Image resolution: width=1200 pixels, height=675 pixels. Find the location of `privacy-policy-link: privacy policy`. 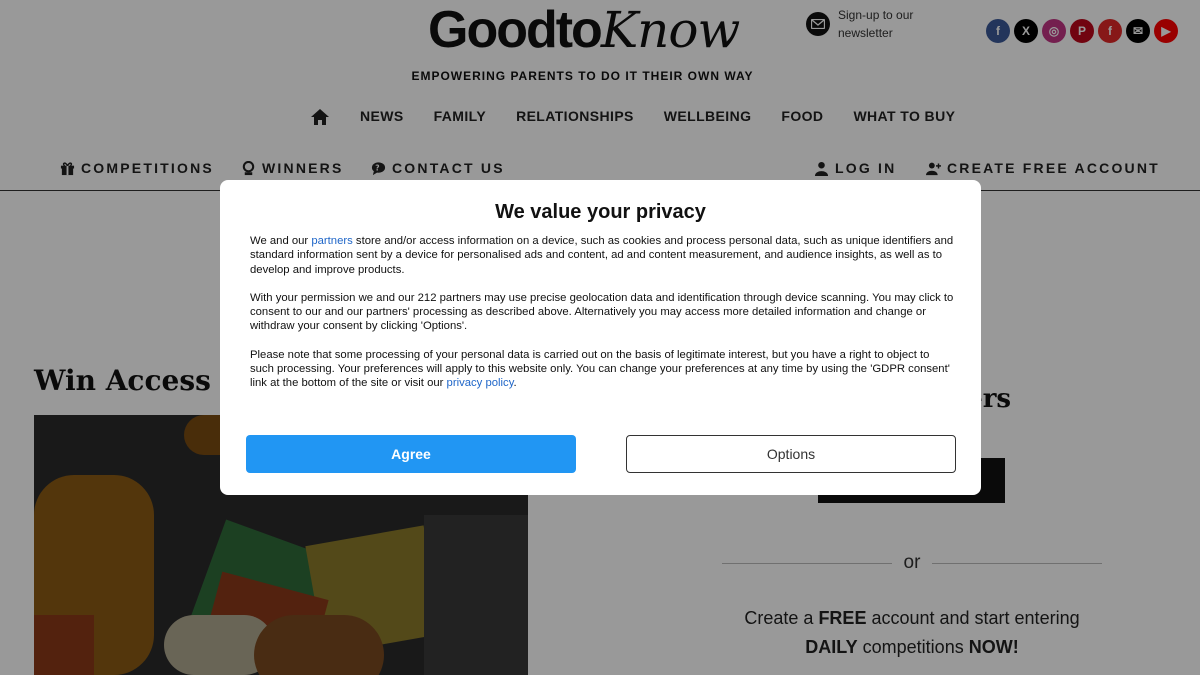

privacy-policy-link: privacy policy is located at coordinates (480, 383).